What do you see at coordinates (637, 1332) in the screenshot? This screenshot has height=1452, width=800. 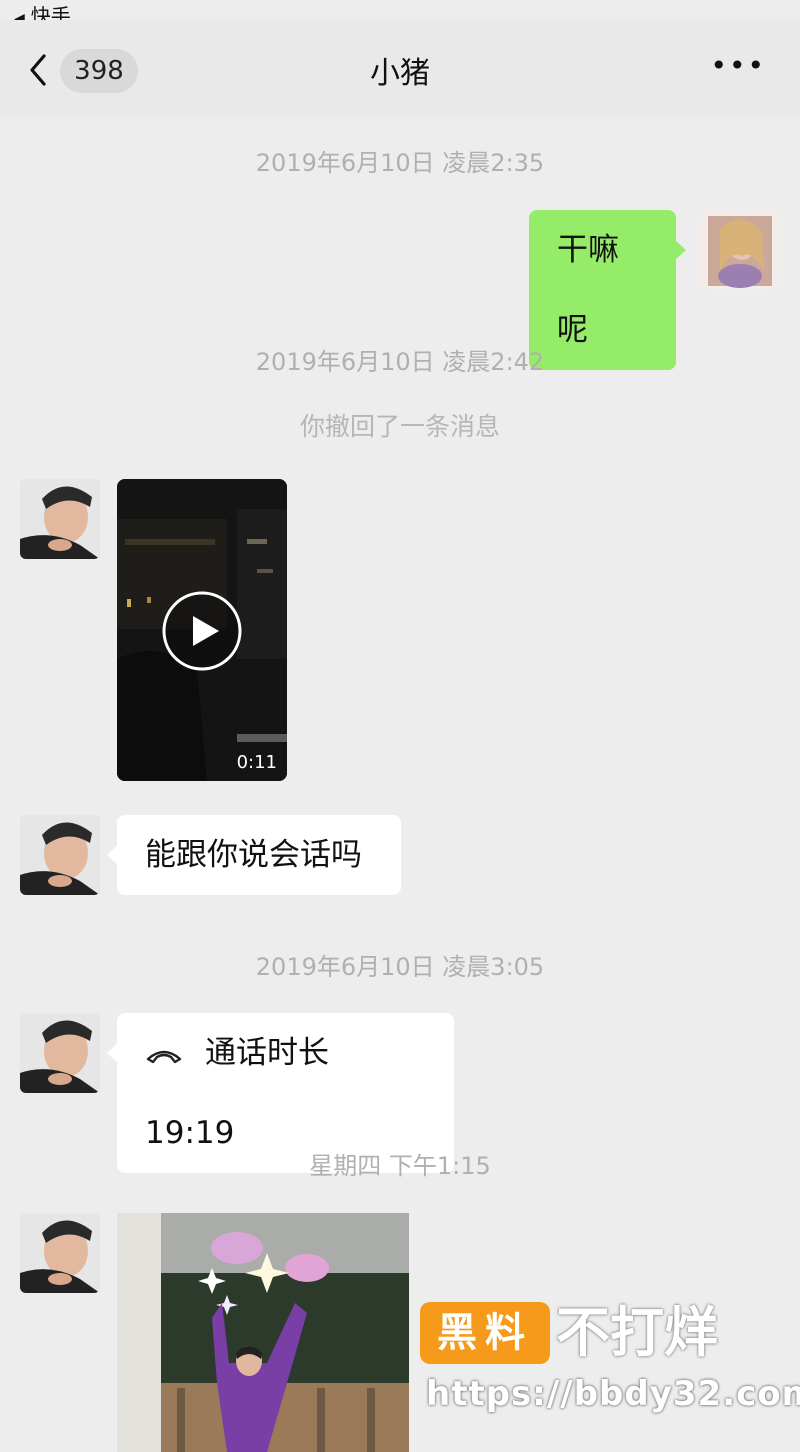 I see `watermark-text: 不打烊` at bounding box center [637, 1332].